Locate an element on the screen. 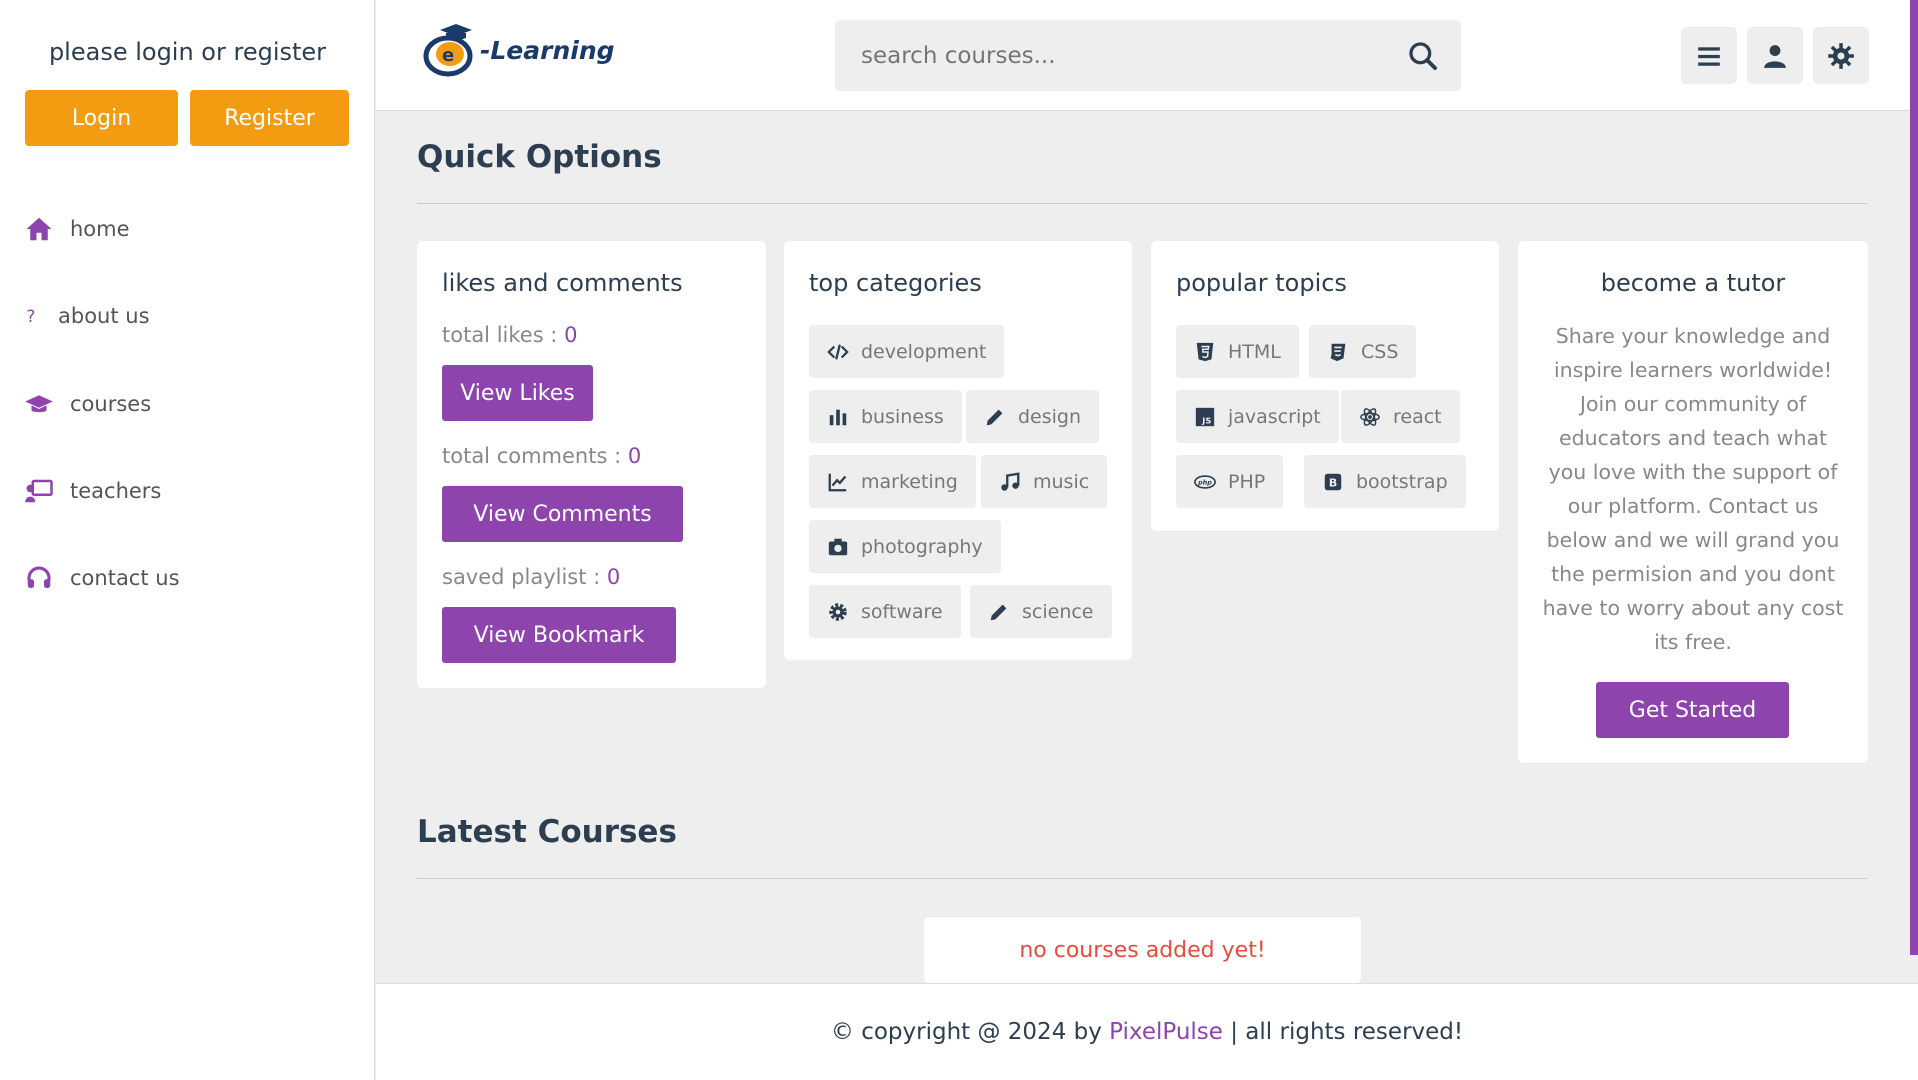 The image size is (1918, 1080). headset-icon is located at coordinates (39, 577).